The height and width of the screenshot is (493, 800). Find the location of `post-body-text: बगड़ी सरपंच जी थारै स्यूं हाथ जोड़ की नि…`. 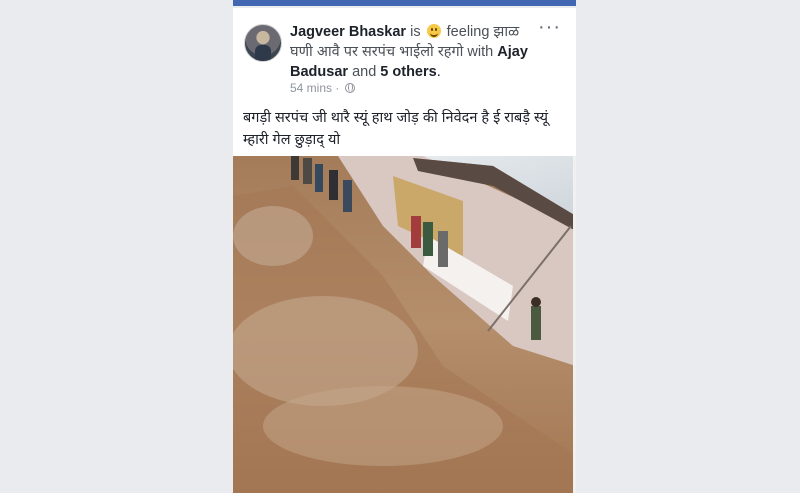

post-body-text: बगड़ी सरपंच जी थारै स्यूं हाथ जोड़ की नि… is located at coordinates (396, 129).